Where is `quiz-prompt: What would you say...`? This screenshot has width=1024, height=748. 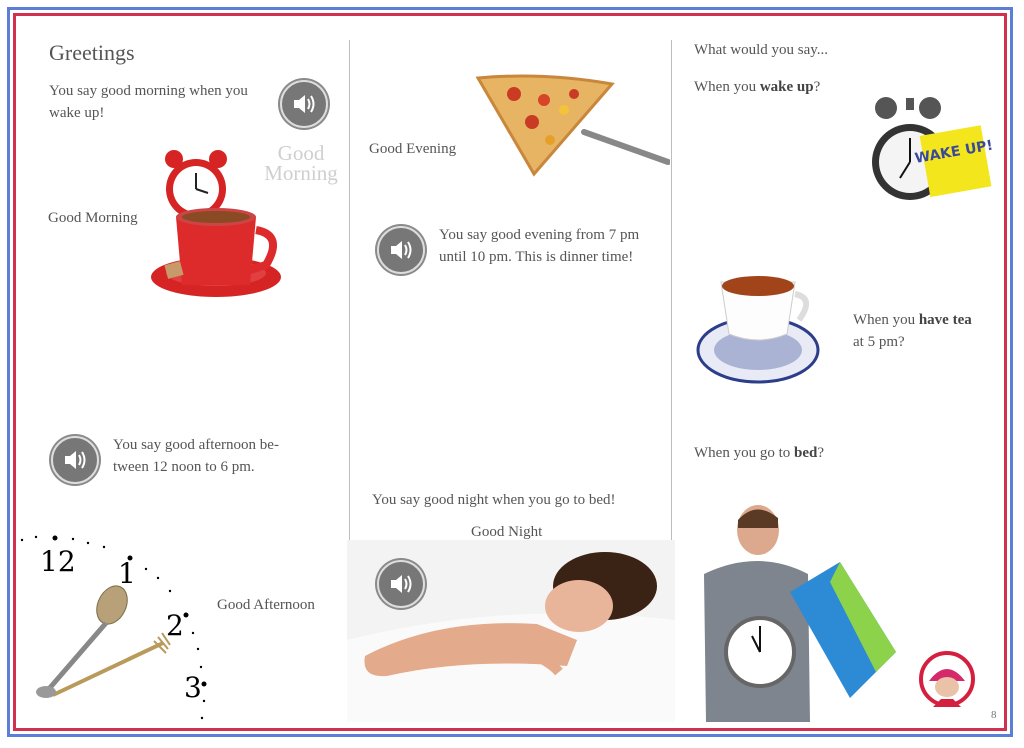
quiz-prompt: What would you say... is located at coordinates (761, 50).